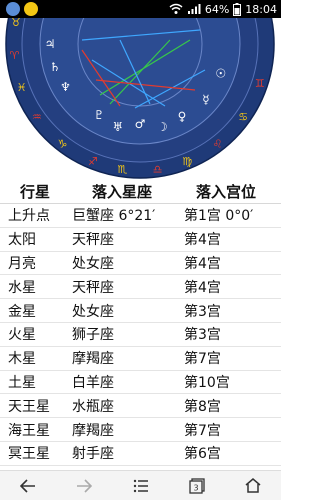 This screenshot has height=500, width=320. What do you see at coordinates (176, 8) in the screenshot?
I see `wifi-icon` at bounding box center [176, 8].